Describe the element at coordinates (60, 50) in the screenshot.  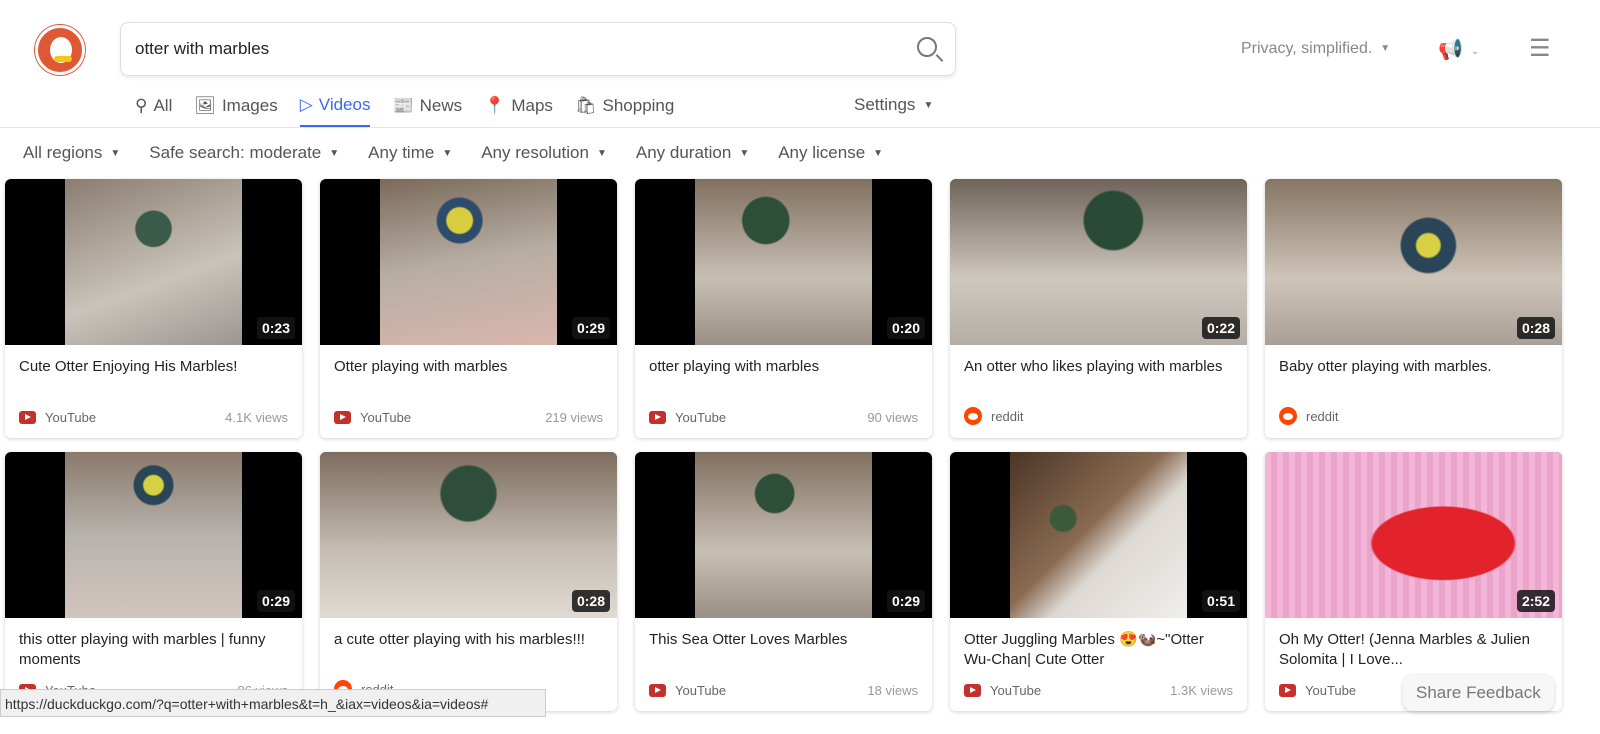
I see `duckduckgo-logo` at that location.